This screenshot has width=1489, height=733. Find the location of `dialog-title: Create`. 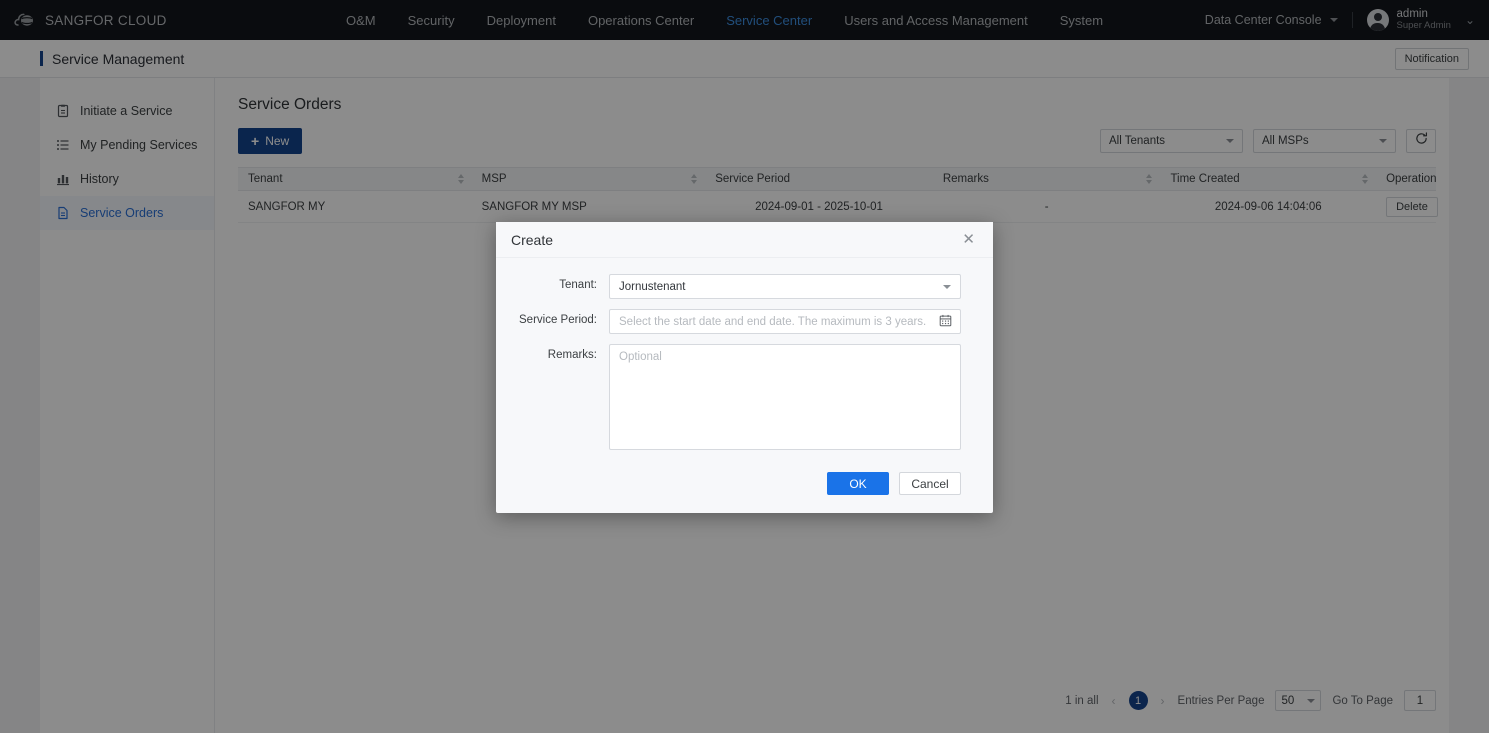

dialog-title: Create is located at coordinates (532, 239).